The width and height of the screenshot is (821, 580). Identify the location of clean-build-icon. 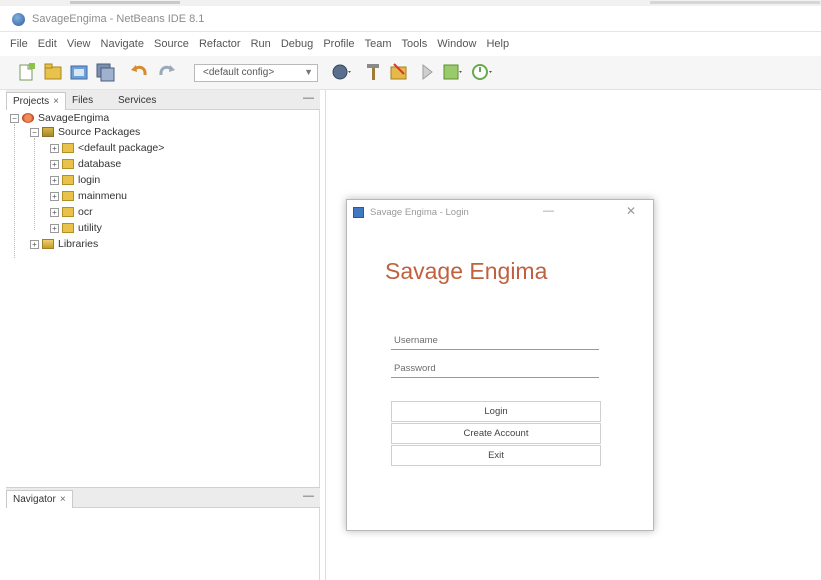
(373, 72).